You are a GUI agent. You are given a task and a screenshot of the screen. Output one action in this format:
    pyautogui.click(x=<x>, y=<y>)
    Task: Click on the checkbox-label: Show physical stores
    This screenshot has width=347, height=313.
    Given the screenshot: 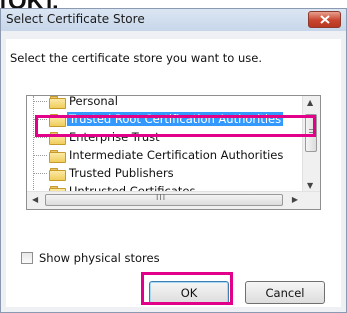 What is the action you would take?
    pyautogui.click(x=99, y=258)
    